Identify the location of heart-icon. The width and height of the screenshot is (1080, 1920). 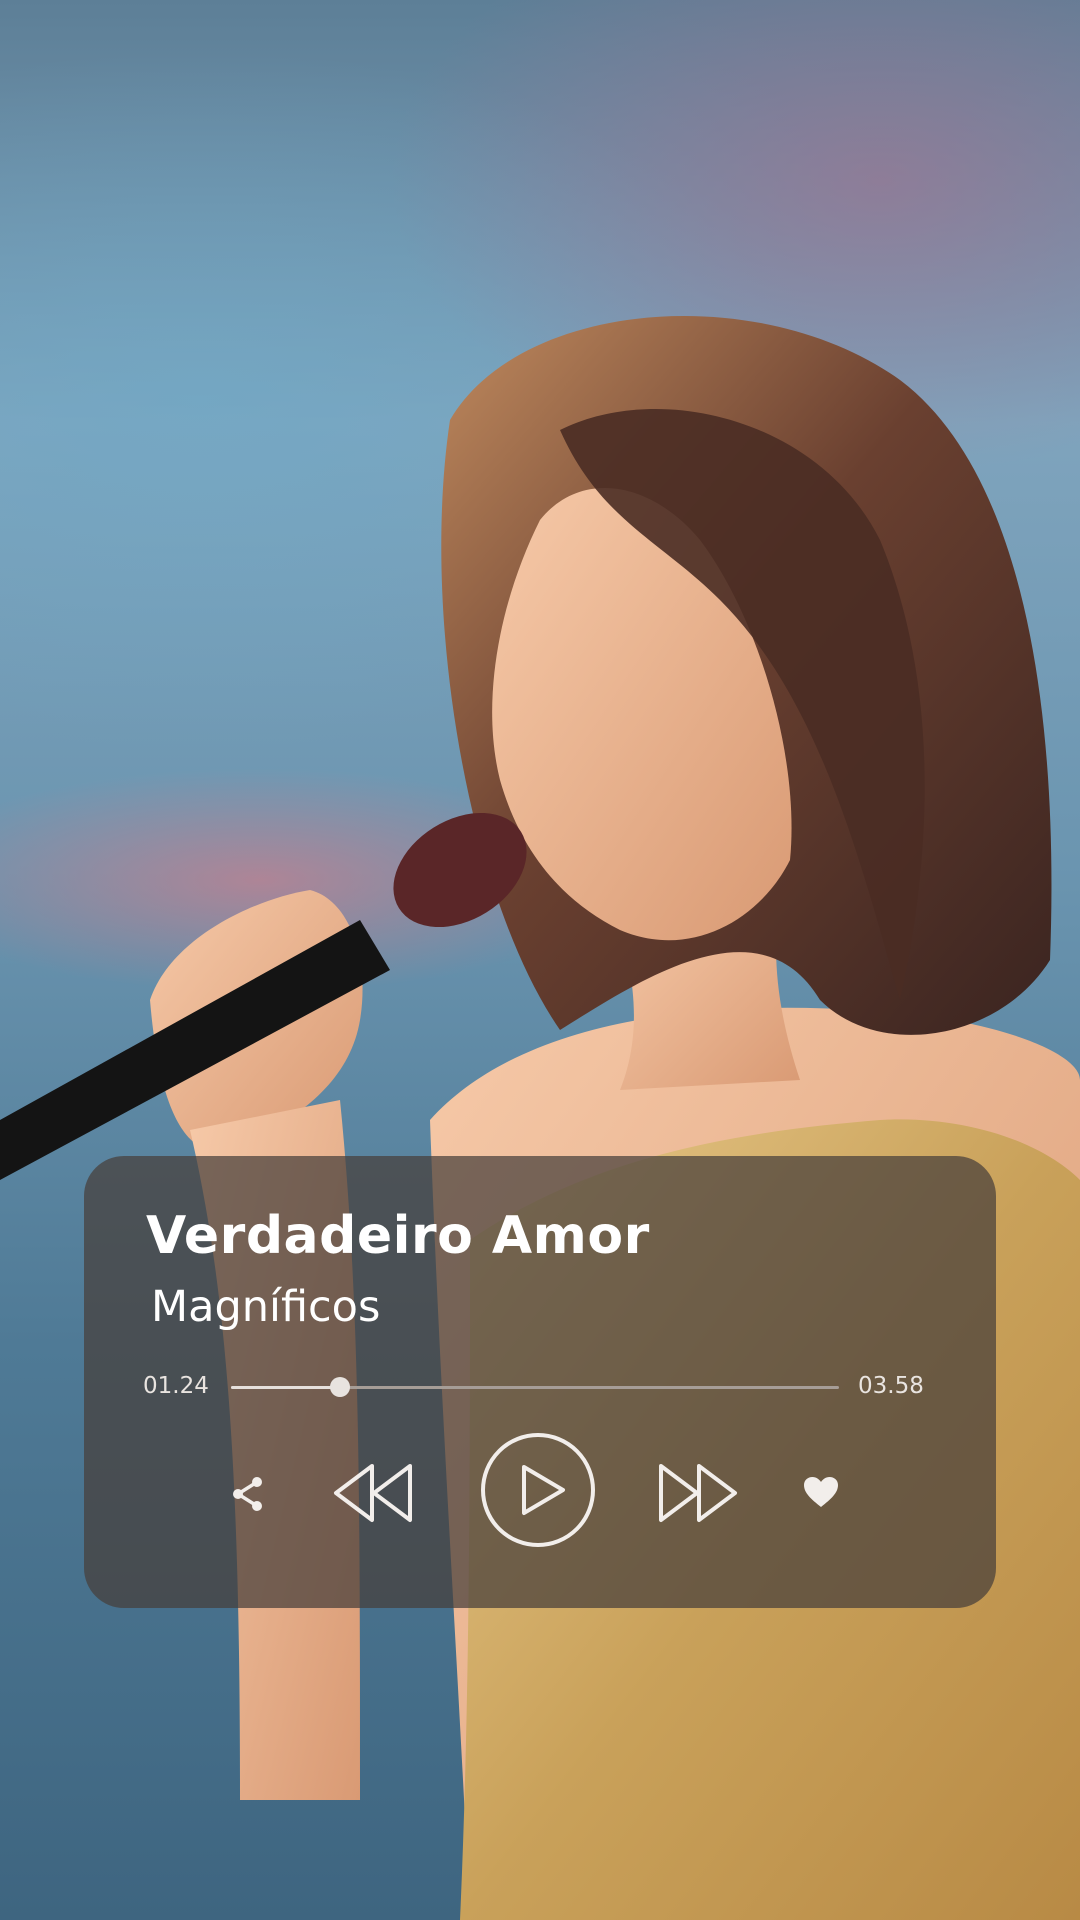
(821, 1492).